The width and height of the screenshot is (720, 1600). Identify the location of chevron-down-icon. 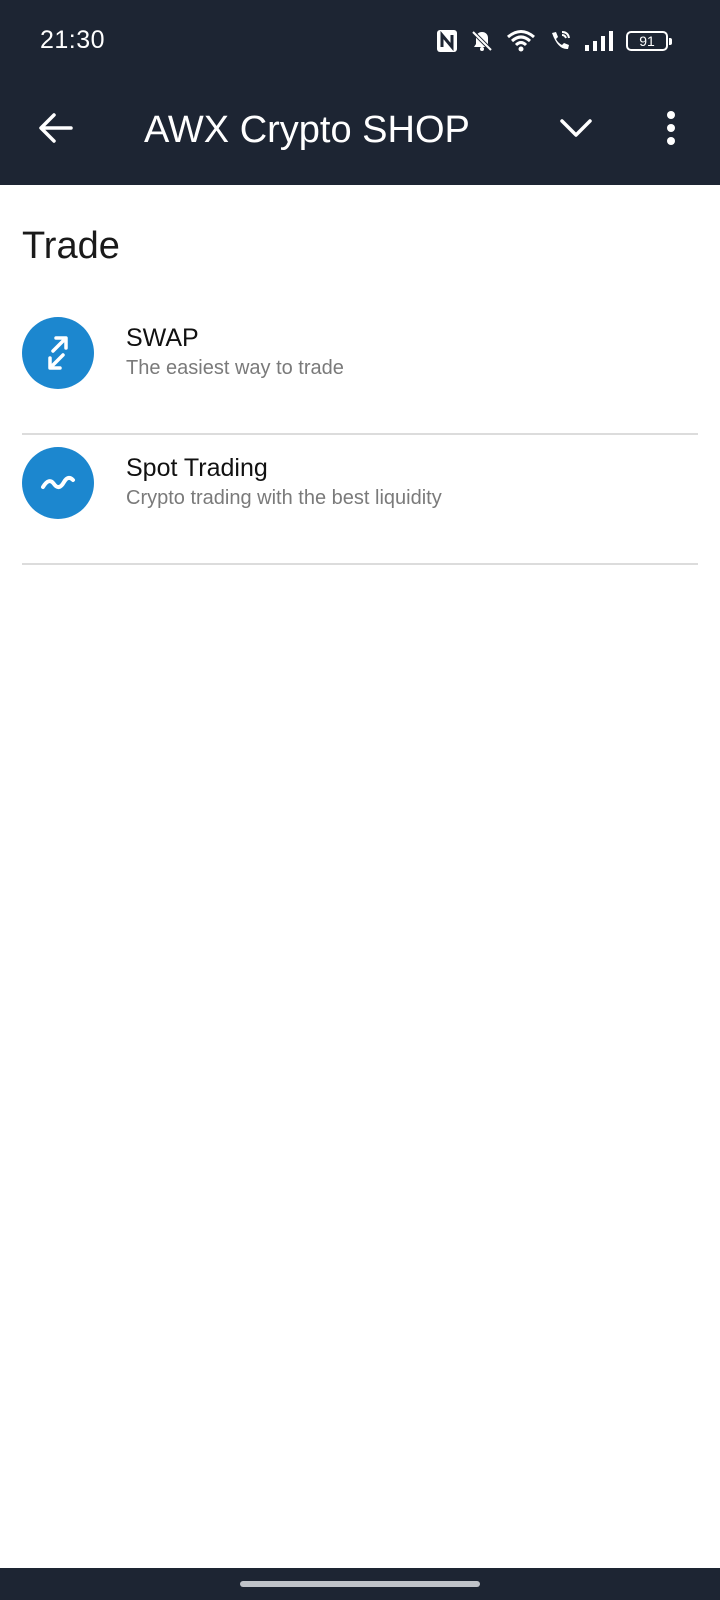
(576, 130).